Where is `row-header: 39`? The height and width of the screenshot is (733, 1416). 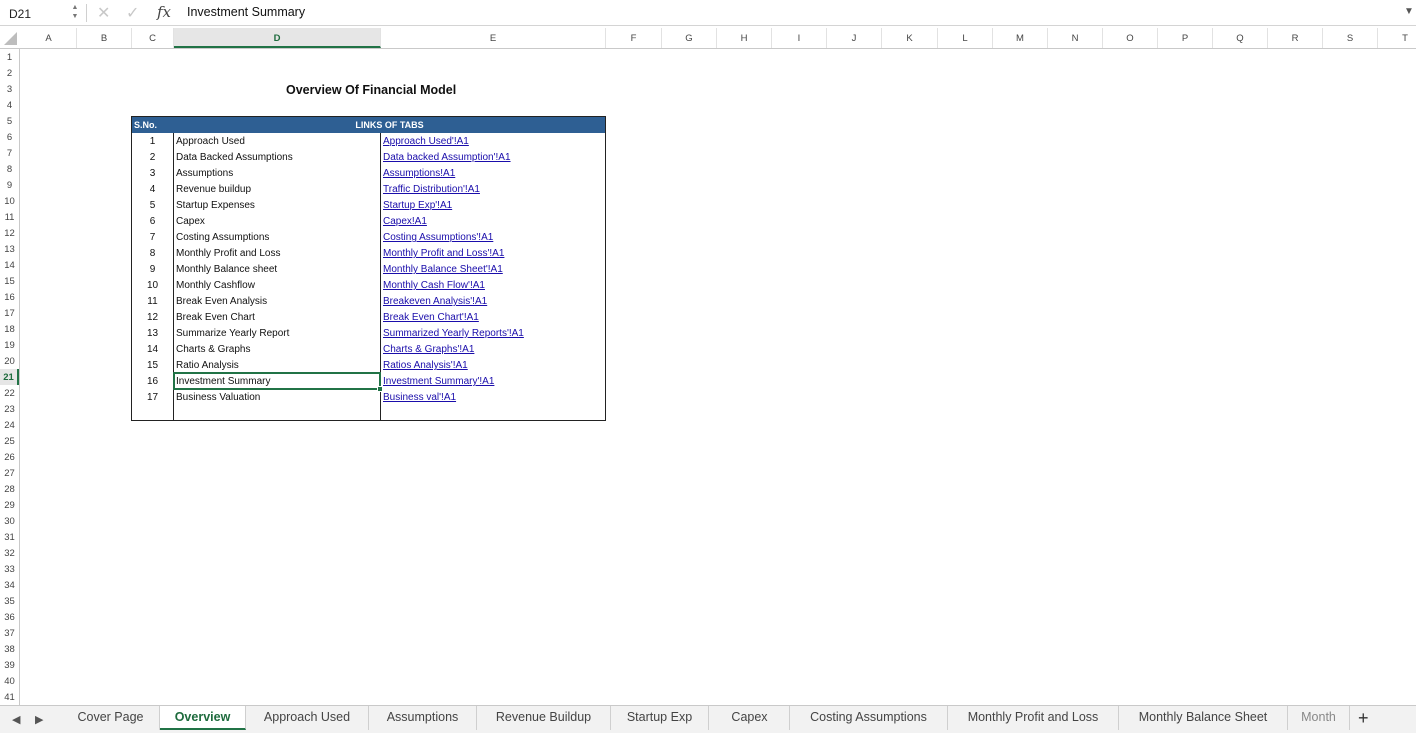
row-header: 39 is located at coordinates (9, 665).